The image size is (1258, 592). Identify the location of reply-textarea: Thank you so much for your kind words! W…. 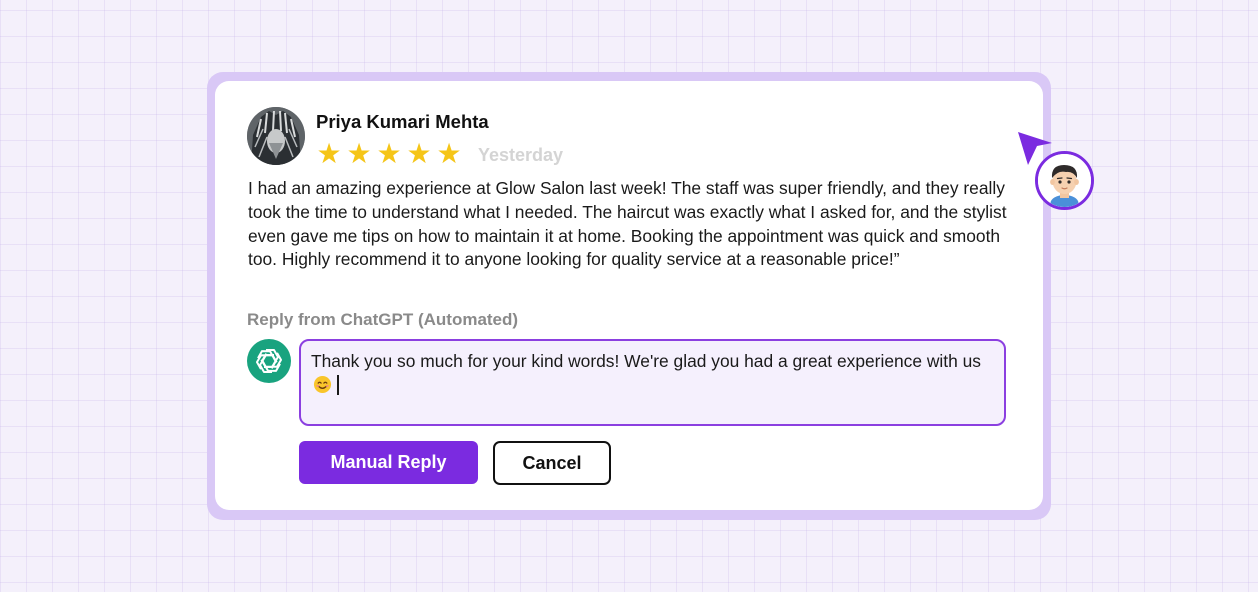
(652, 382).